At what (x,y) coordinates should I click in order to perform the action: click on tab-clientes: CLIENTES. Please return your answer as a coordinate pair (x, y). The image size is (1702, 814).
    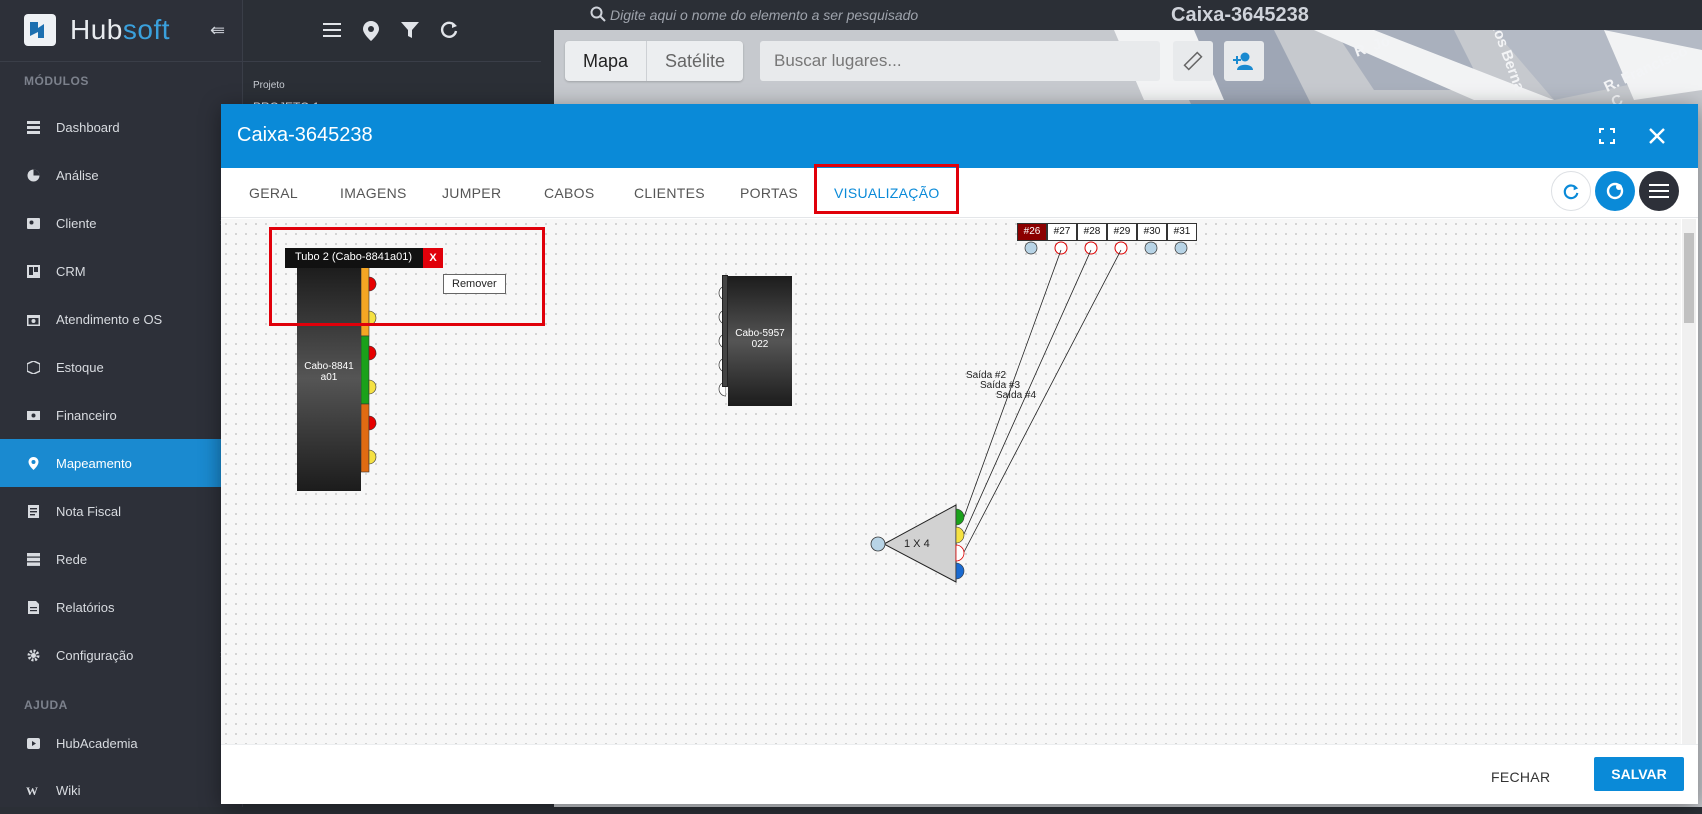
    Looking at the image, I should click on (669, 193).